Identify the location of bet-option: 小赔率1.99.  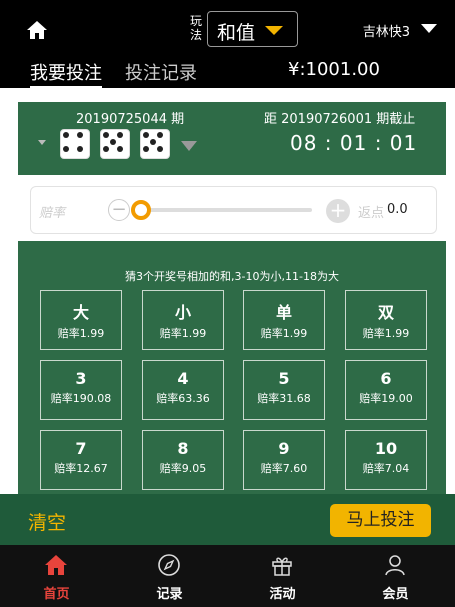
(183, 320).